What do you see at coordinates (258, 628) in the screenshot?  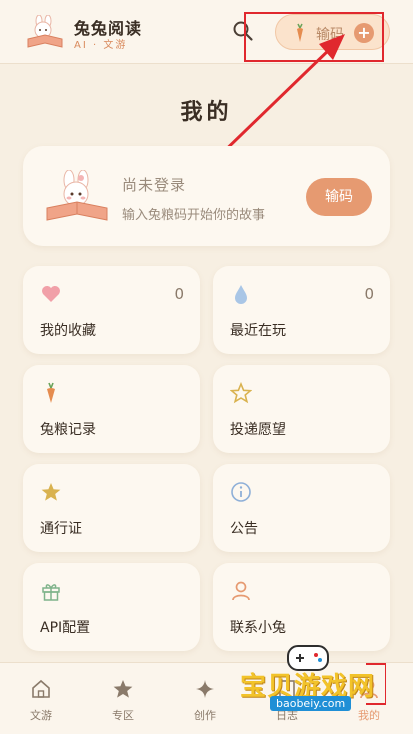 I see `tile-label: 联系小兔` at bounding box center [258, 628].